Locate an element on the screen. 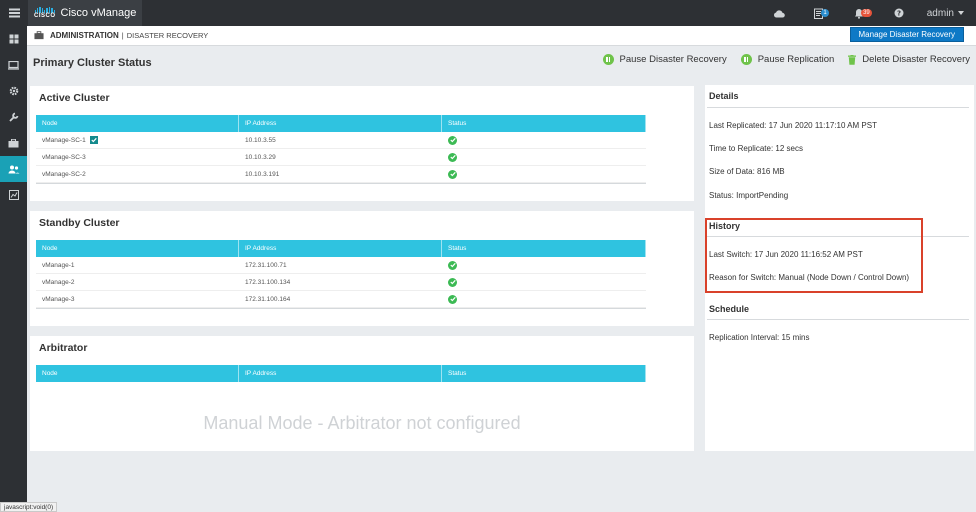 This screenshot has height=512, width=976. breadcrumb-page: DISASTER RECOVERY is located at coordinates (167, 35).